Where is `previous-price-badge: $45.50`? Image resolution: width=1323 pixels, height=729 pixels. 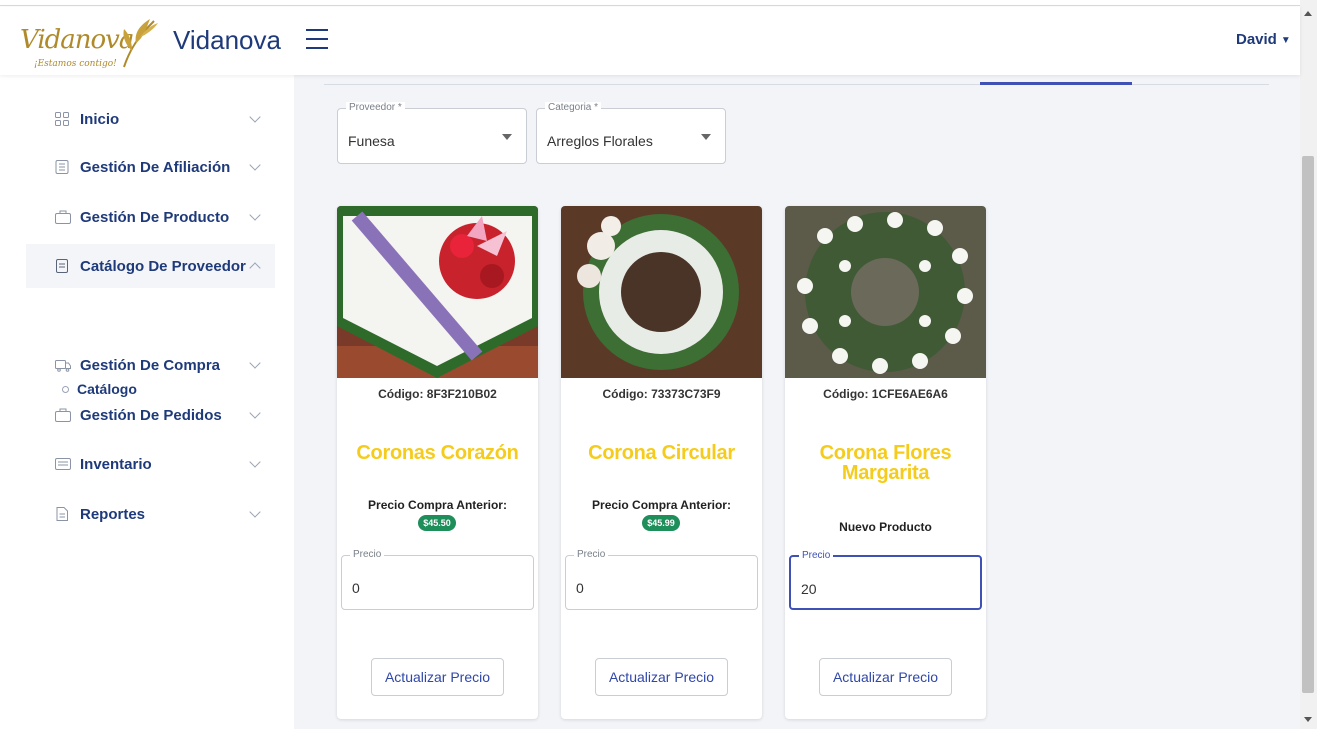
previous-price-badge: $45.50 is located at coordinates (437, 523).